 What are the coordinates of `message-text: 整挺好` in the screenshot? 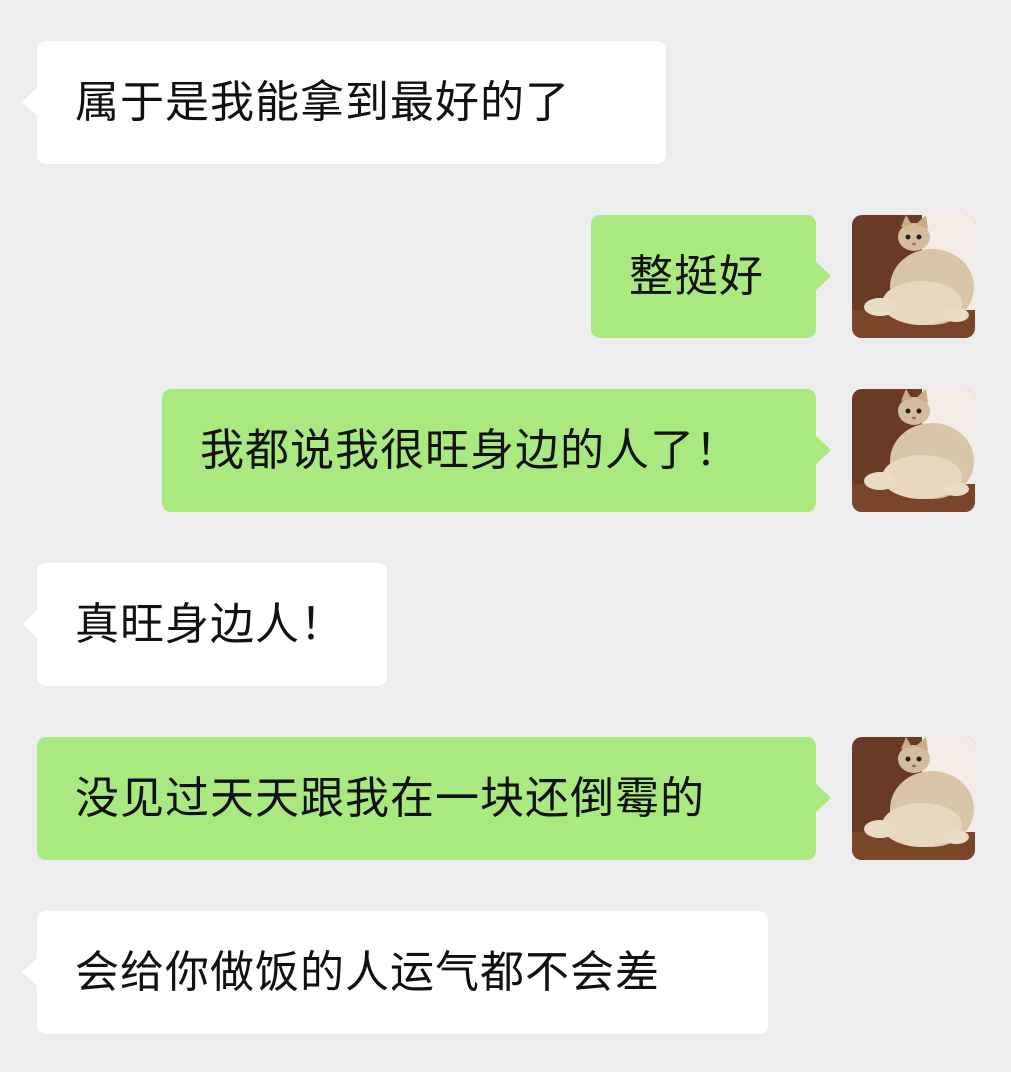 It's located at (696, 276).